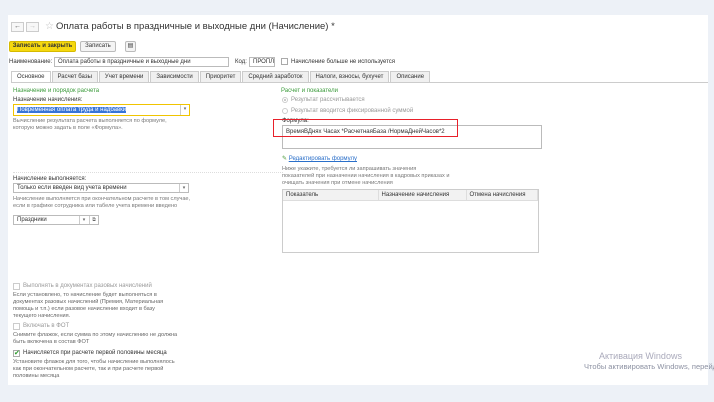  I want to click on save-close-button: Записать и закрыть, so click(42, 46).